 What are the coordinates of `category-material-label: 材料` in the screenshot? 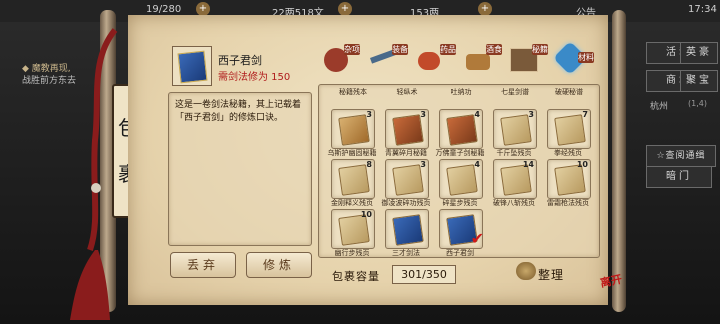 It's located at (586, 57).